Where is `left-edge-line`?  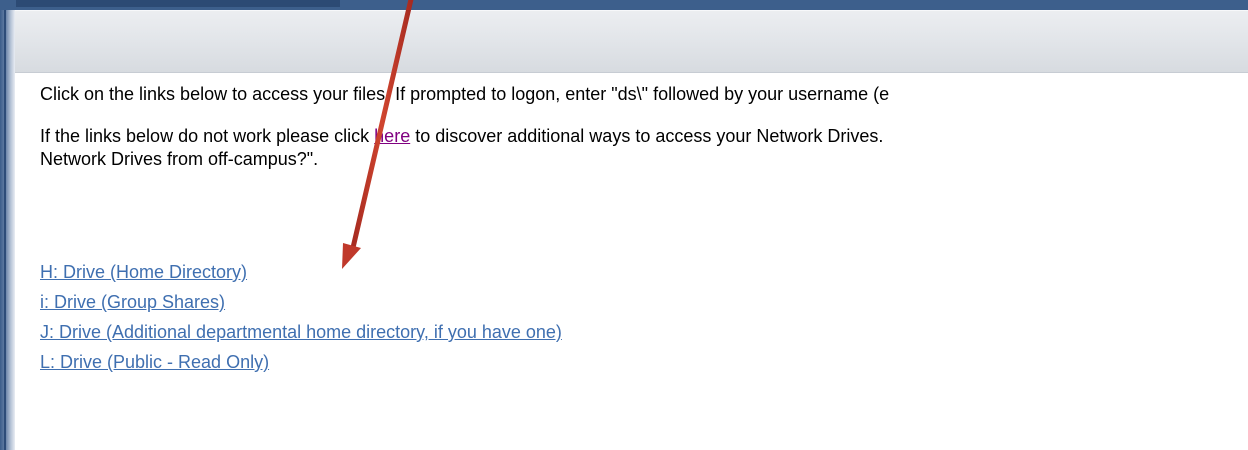
left-edge-line is located at coordinates (5, 230).